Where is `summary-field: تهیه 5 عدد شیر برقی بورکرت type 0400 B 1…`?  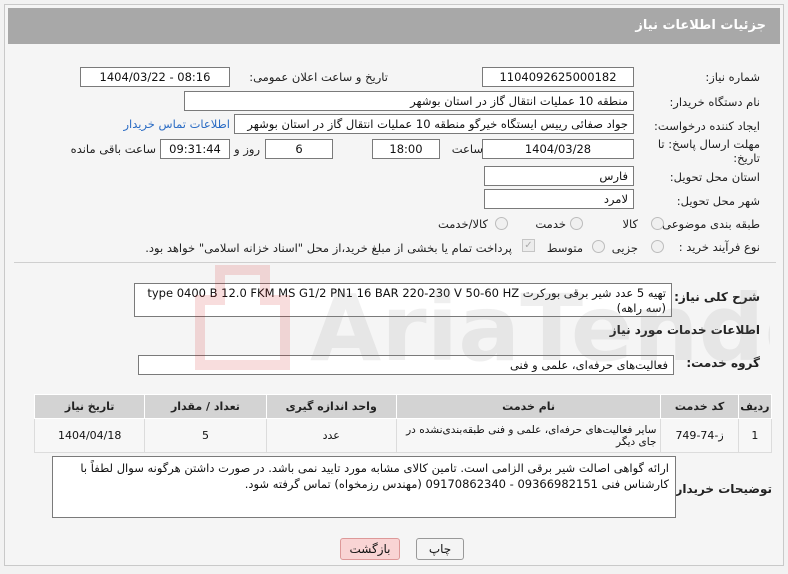 summary-field: تهیه 5 عدد شیر برقی بورکرت type 0400 B 1… is located at coordinates (403, 300).